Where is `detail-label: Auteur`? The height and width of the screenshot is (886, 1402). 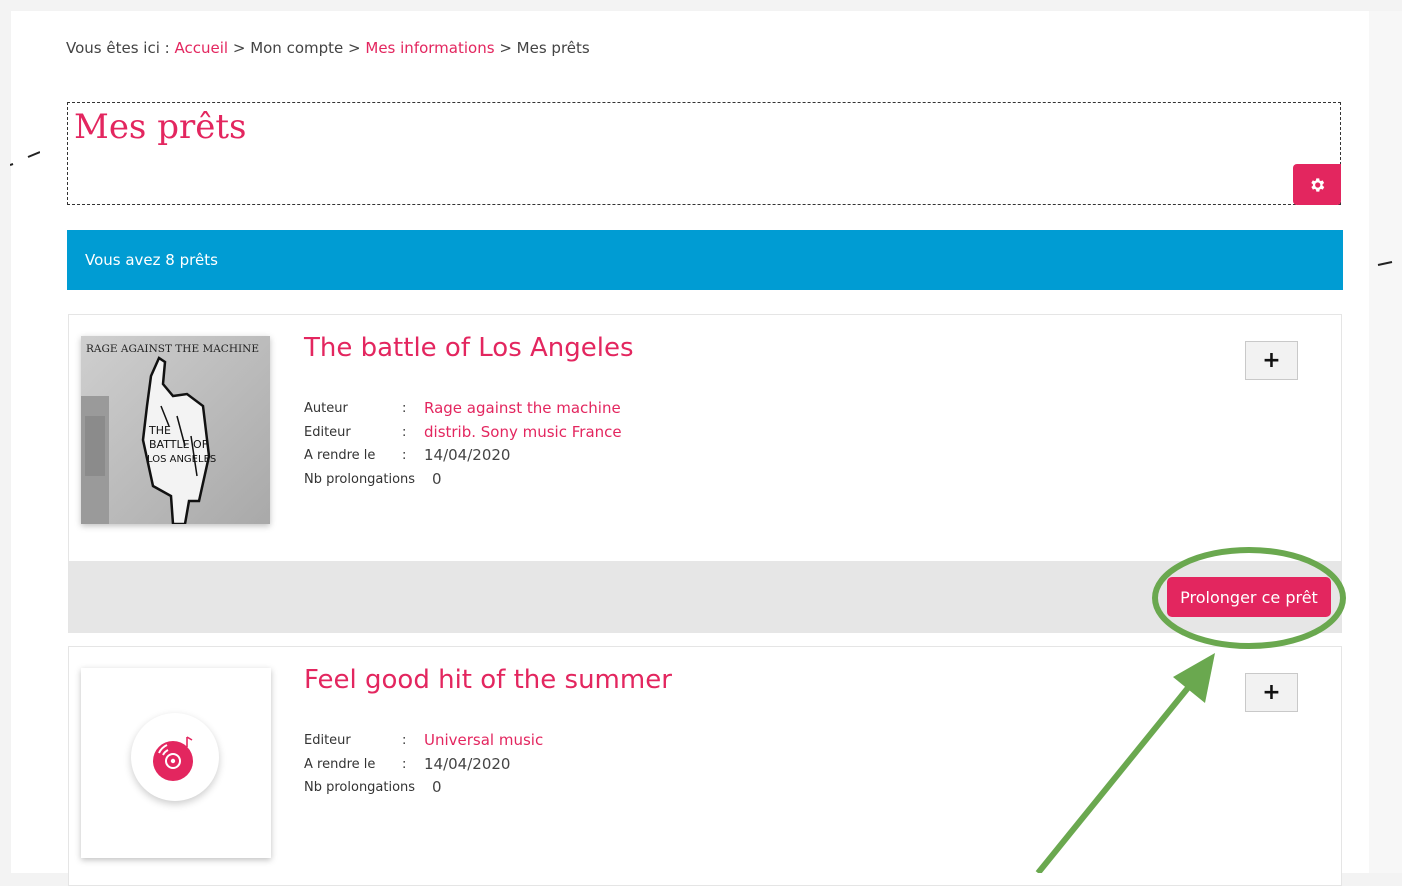
detail-label: Auteur is located at coordinates (326, 408).